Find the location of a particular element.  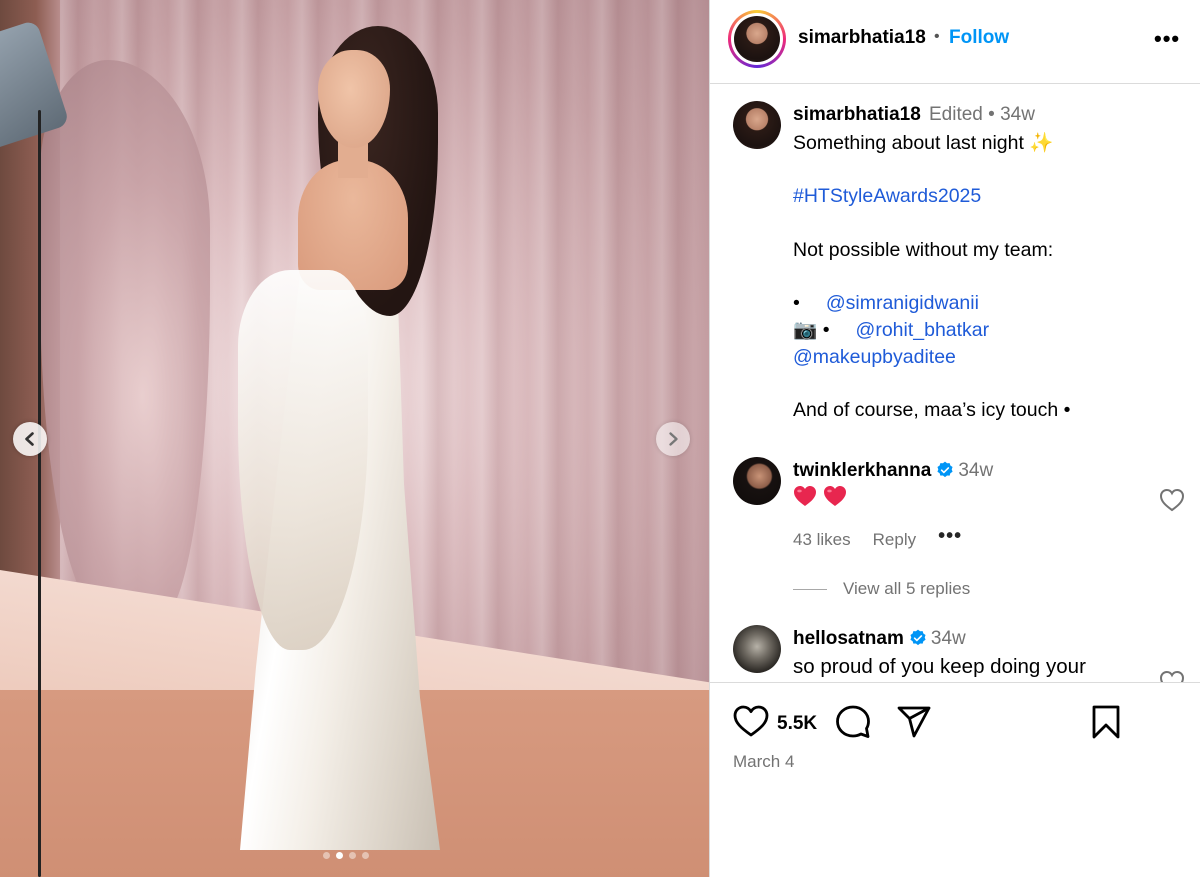

comment-actions: 43 likes Reply ••• is located at coordinates (888, 537).